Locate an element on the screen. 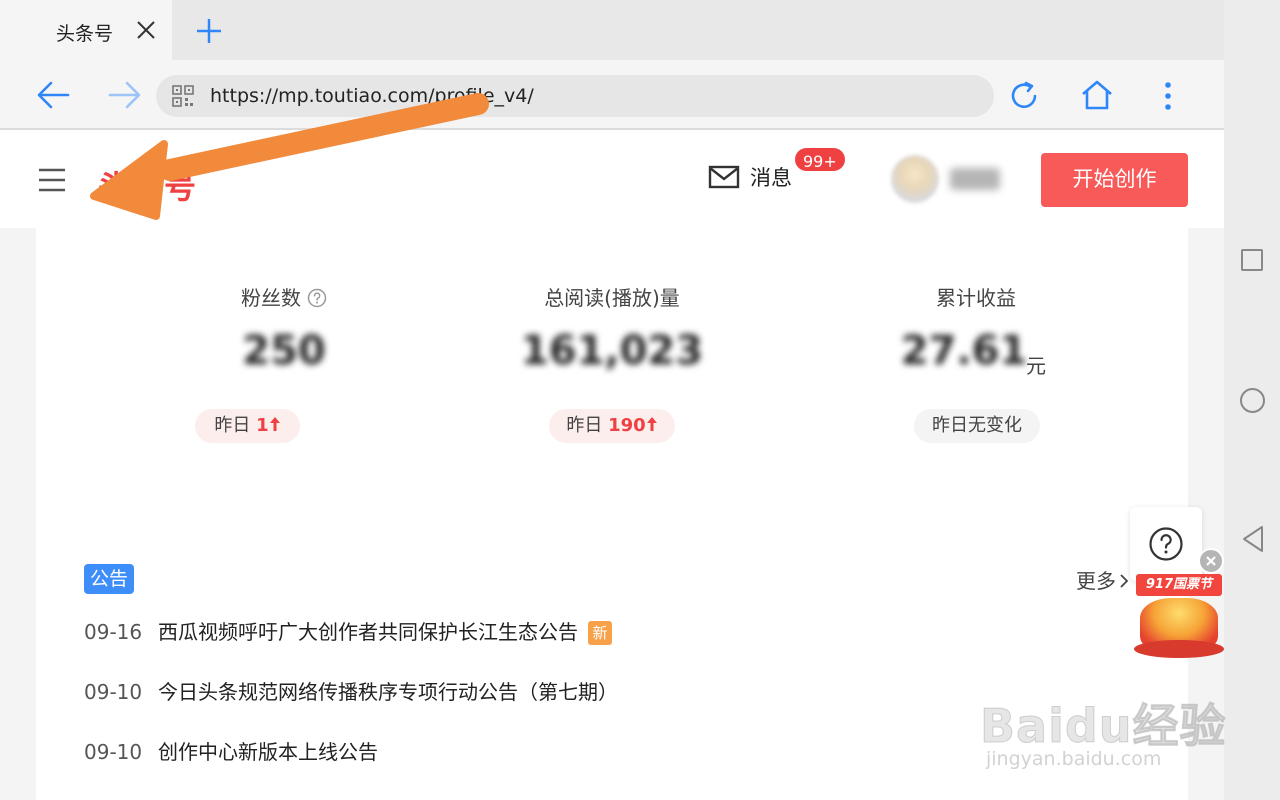 This screenshot has height=800, width=1280. announcement-title: 今日头条规范网络传播秩序专项行动公告（第七期） is located at coordinates (388, 692).